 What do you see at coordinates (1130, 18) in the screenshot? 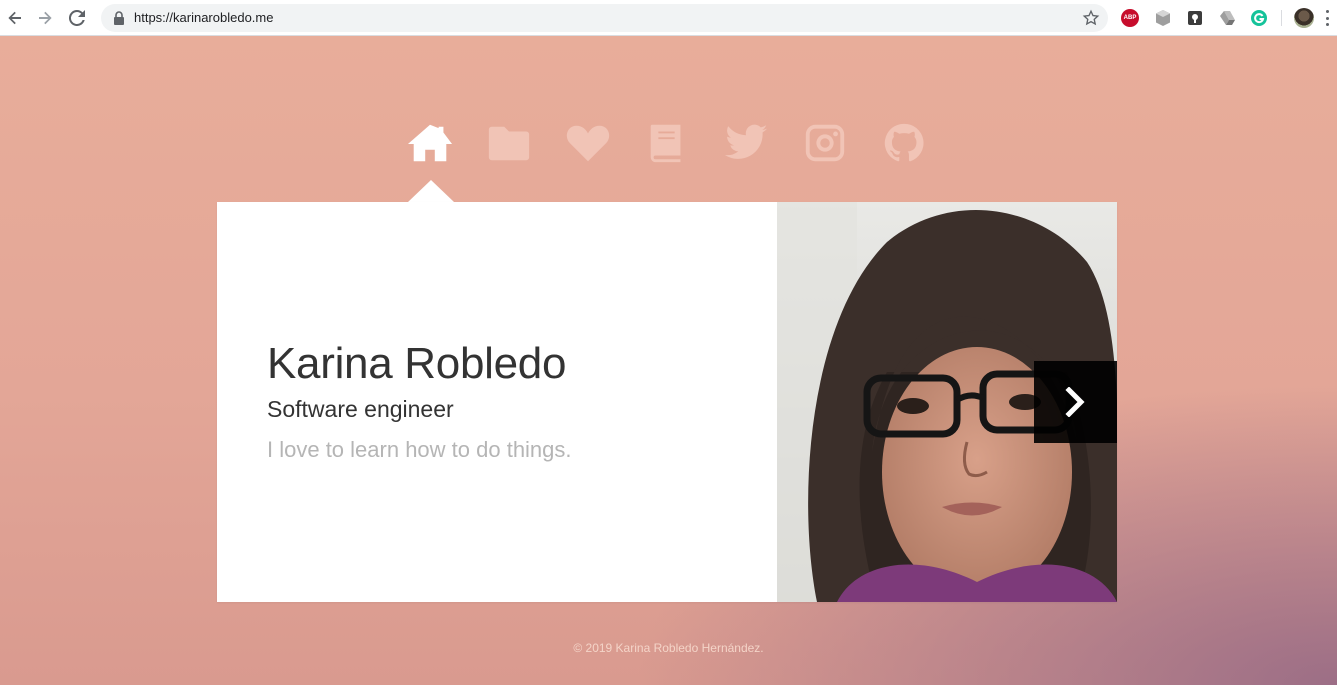
I see `adblock-plus-icon: ABP` at bounding box center [1130, 18].